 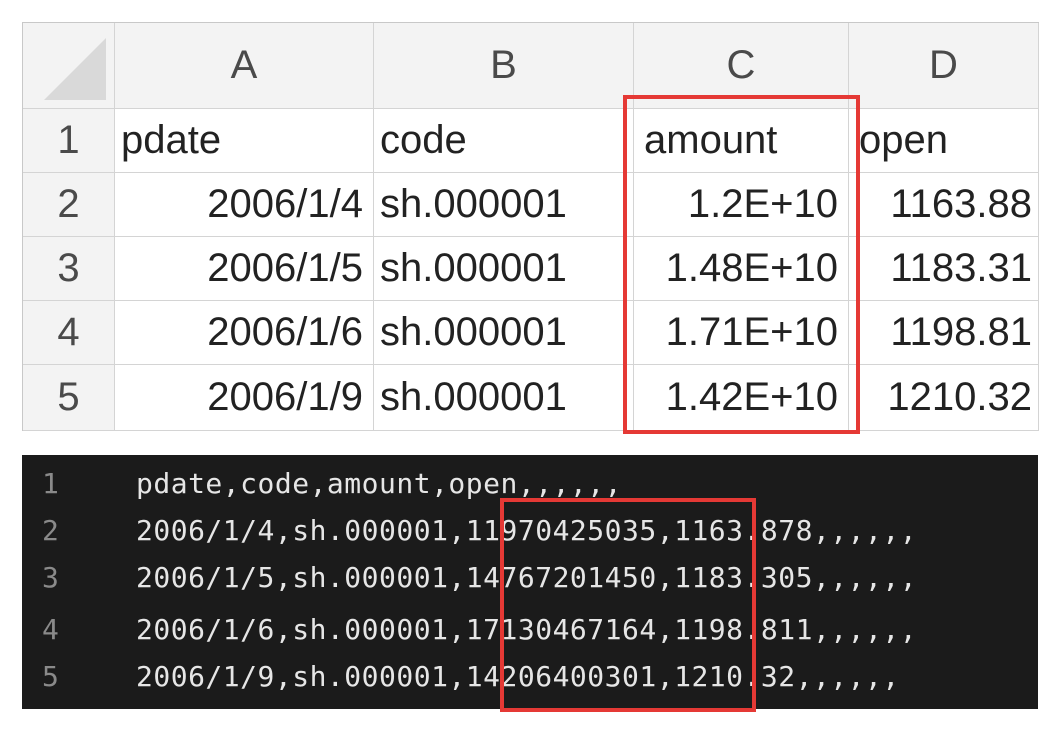 What do you see at coordinates (69, 141) in the screenshot?
I see `row-header-1: 1` at bounding box center [69, 141].